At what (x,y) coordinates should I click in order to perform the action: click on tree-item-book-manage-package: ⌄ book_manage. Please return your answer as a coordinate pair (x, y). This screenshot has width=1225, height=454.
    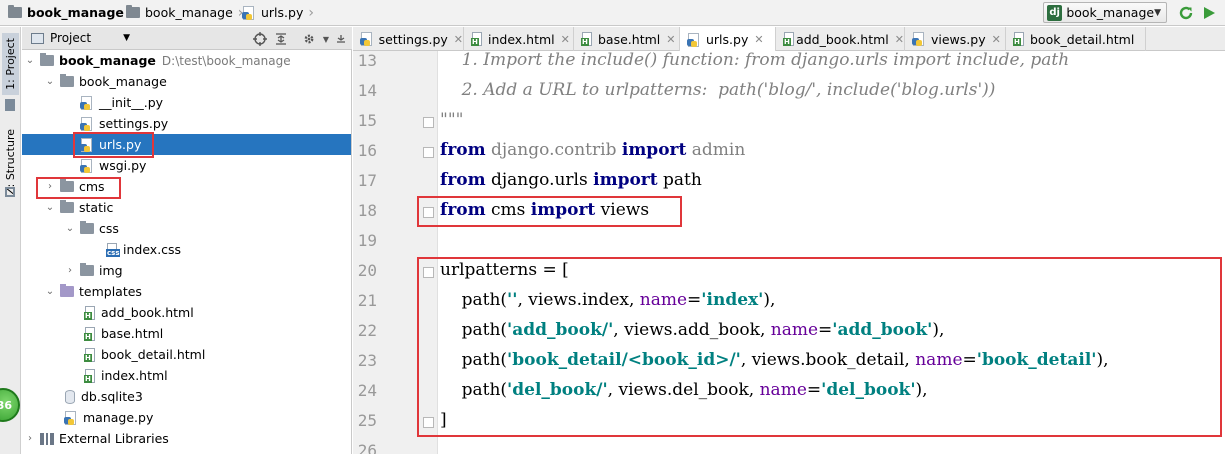
    Looking at the image, I should click on (186, 81).